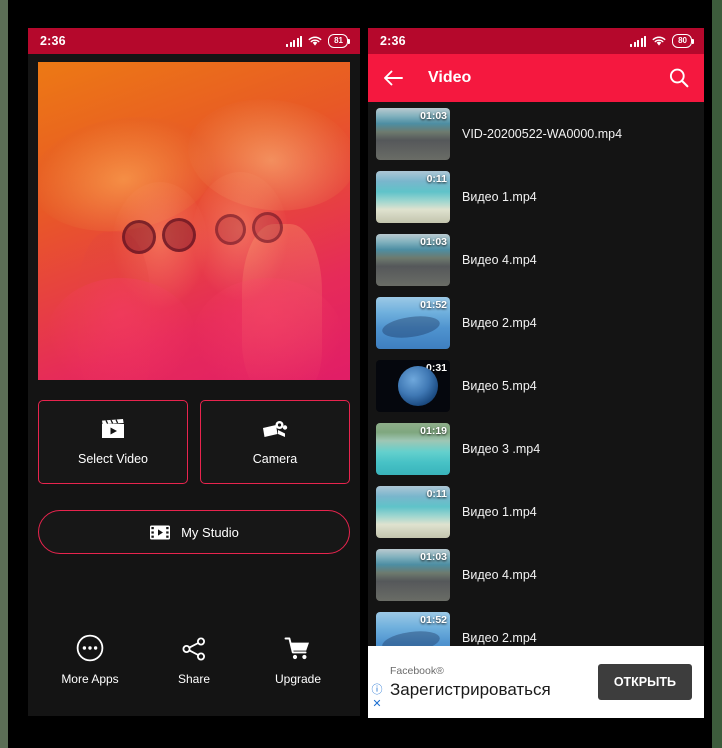 The height and width of the screenshot is (748, 722). I want to click on video-filename: Видео 3 .mp4, so click(501, 448).